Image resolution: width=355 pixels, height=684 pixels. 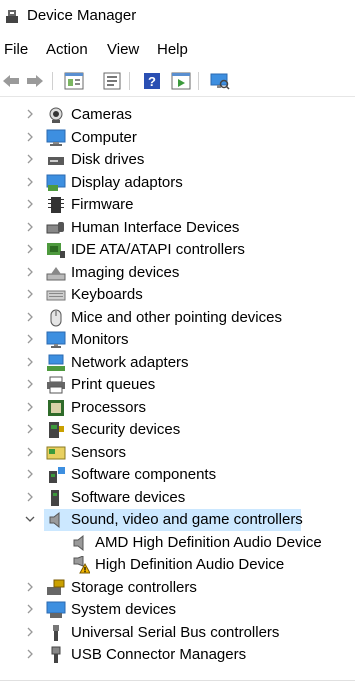 I want to click on monitor-icon, so click(x=56, y=340).